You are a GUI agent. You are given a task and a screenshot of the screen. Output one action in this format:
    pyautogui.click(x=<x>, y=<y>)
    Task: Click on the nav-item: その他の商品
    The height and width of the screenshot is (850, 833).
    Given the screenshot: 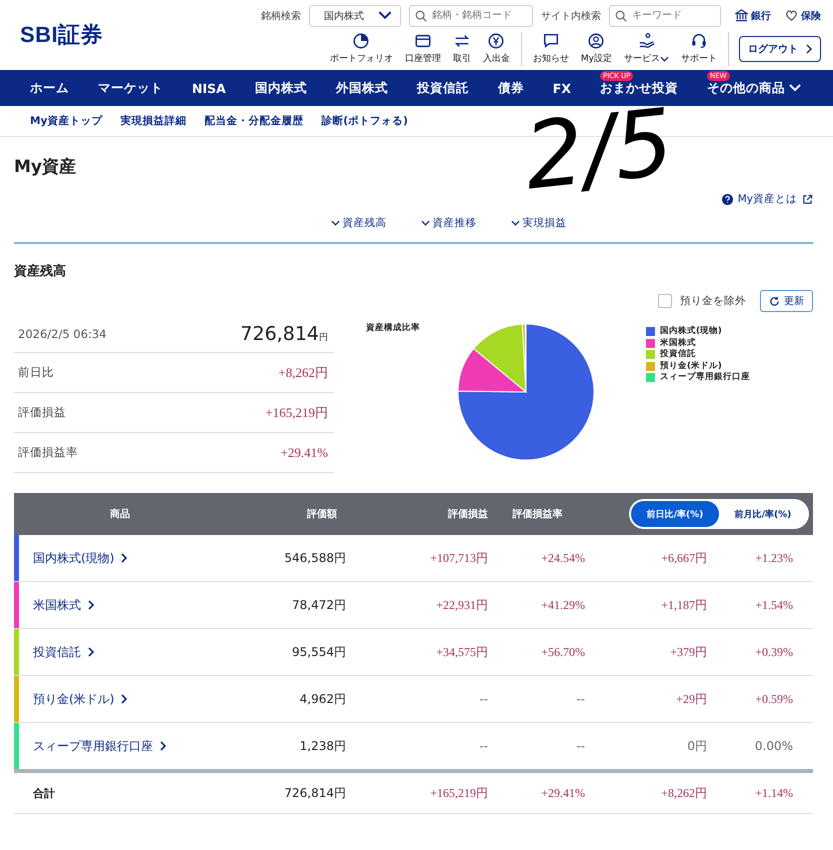 What is the action you would take?
    pyautogui.click(x=753, y=88)
    